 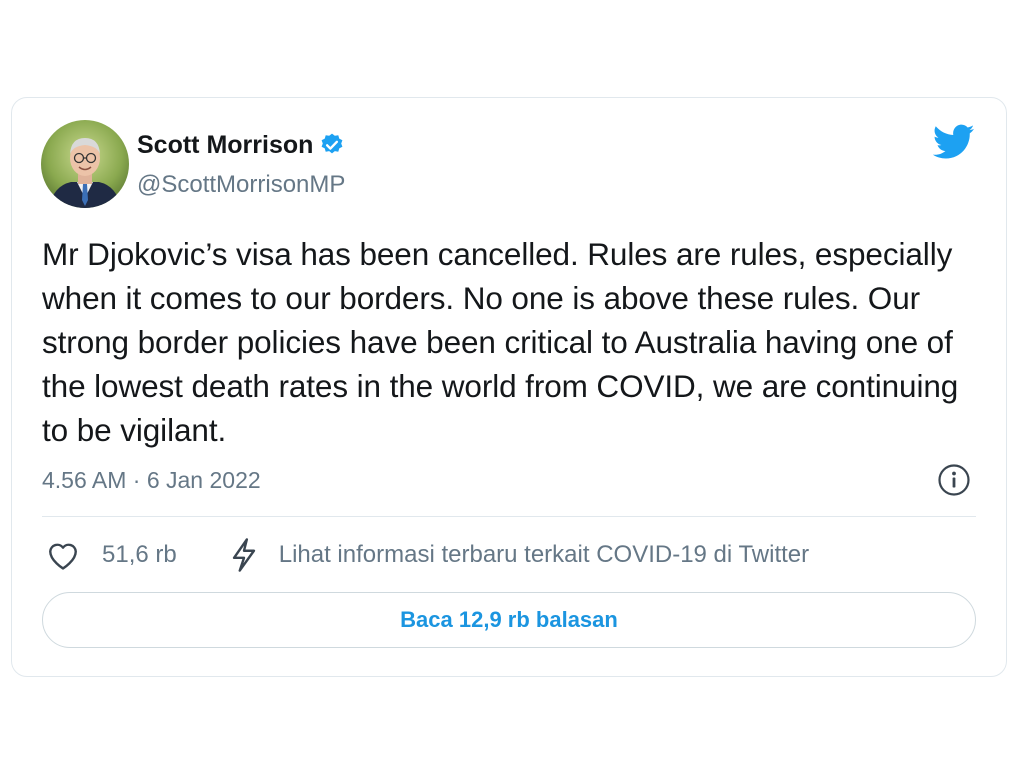 What do you see at coordinates (63, 555) in the screenshot?
I see `heart-icon` at bounding box center [63, 555].